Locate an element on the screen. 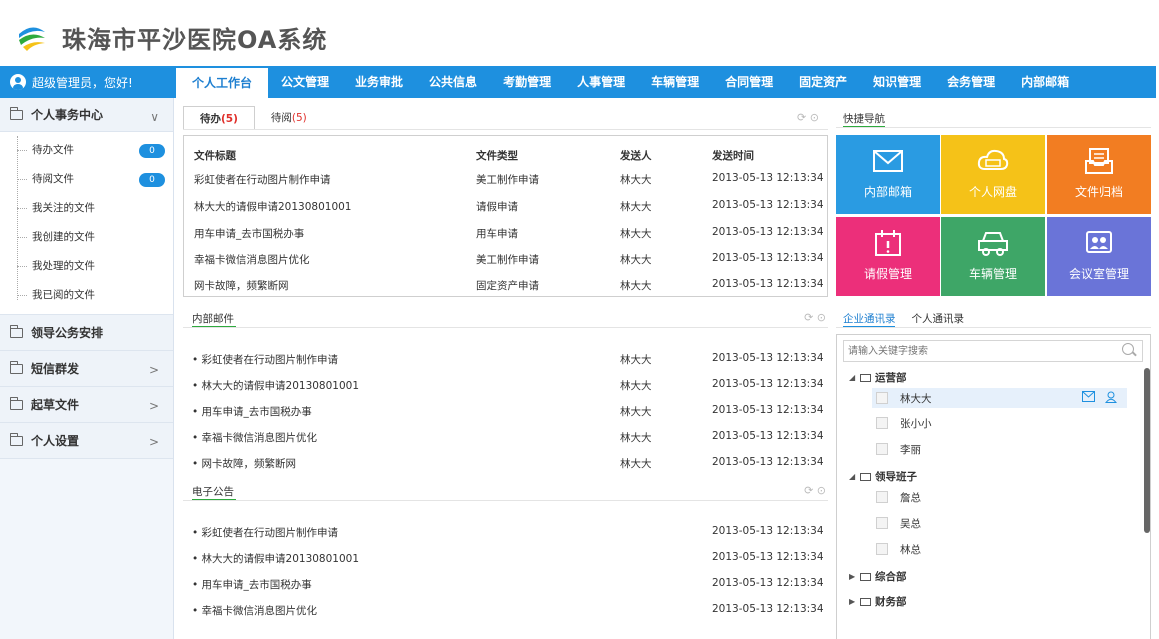 Image resolution: width=1159 pixels, height=639 pixels. sidebar-item-label: 待阅文件 is located at coordinates (53, 179).